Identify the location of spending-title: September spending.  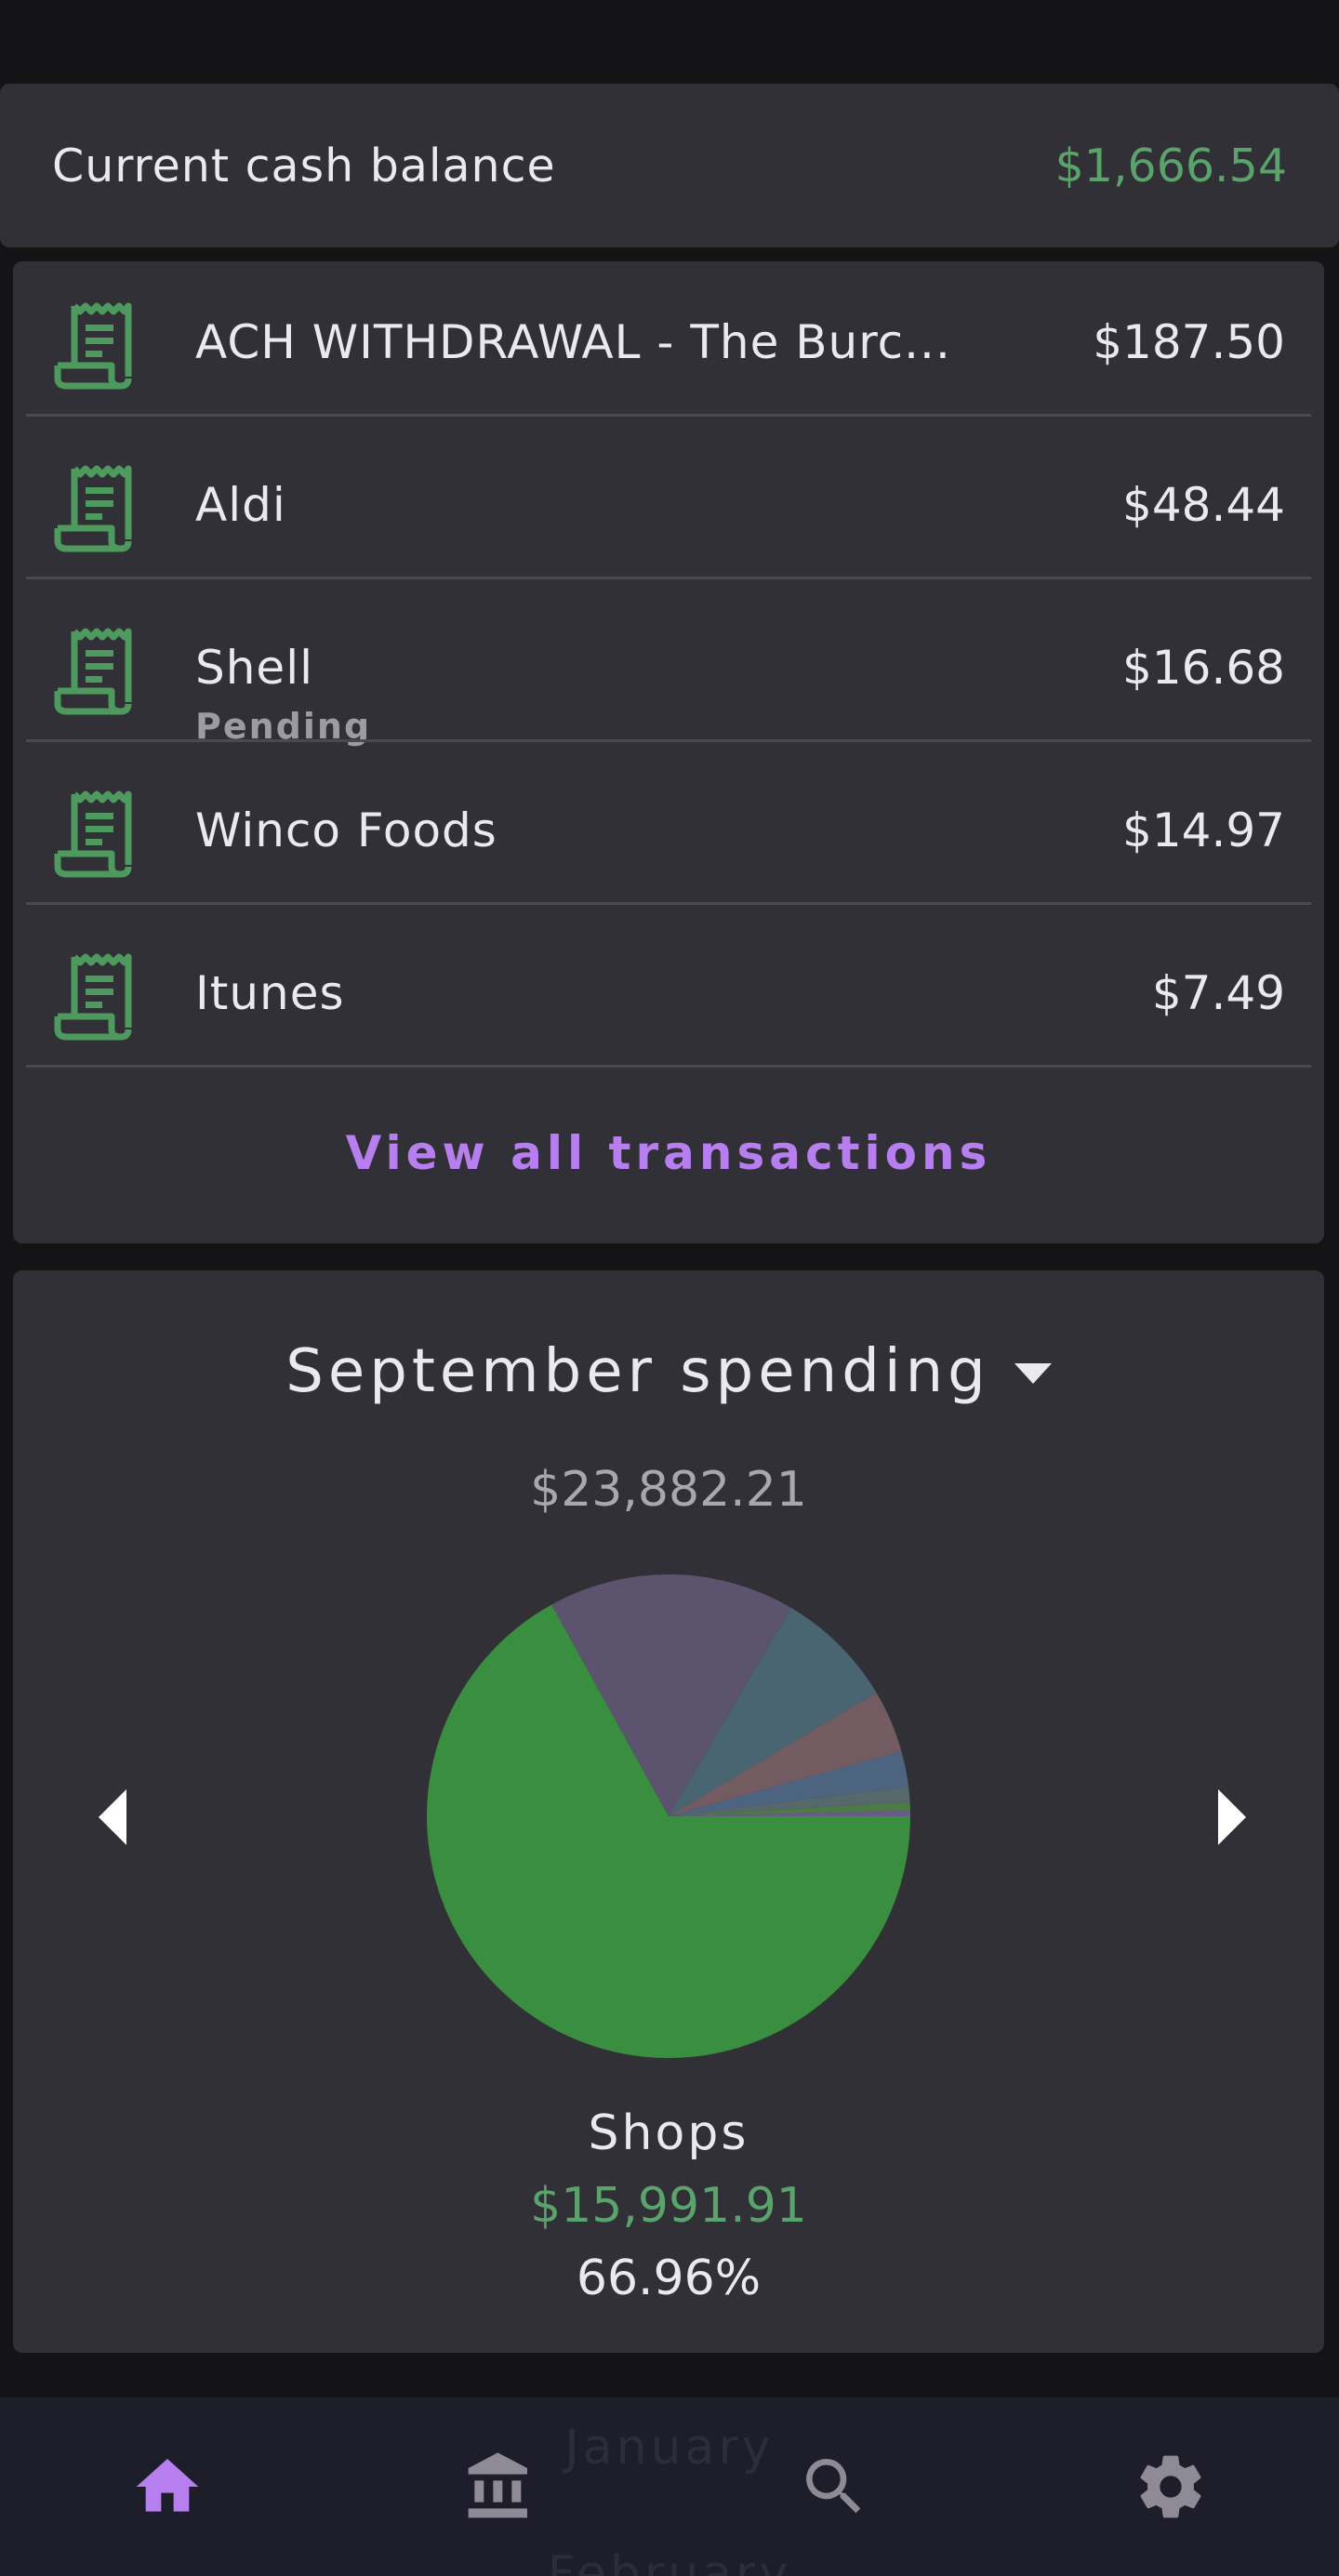
(637, 1371).